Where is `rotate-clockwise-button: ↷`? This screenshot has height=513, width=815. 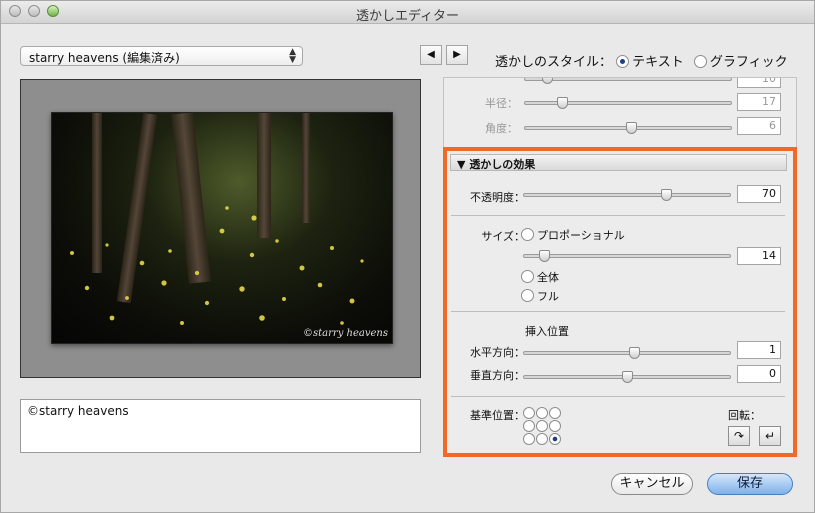
rotate-clockwise-button: ↷ is located at coordinates (739, 436).